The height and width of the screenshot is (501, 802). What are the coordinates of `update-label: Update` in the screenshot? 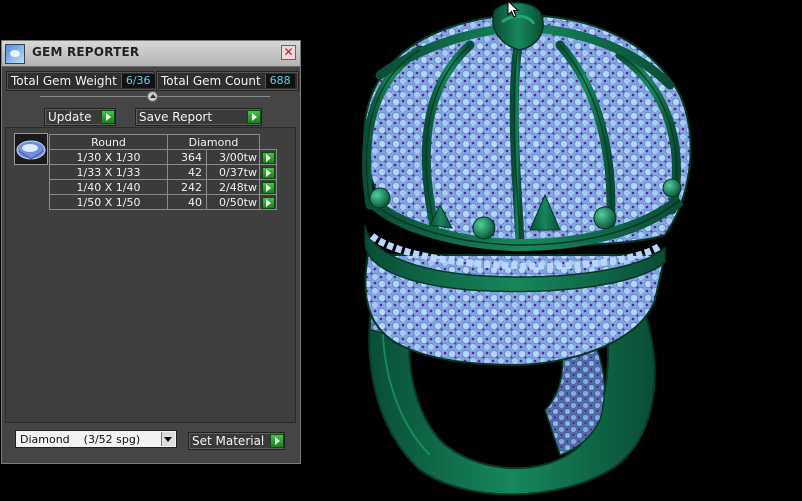 It's located at (70, 117).